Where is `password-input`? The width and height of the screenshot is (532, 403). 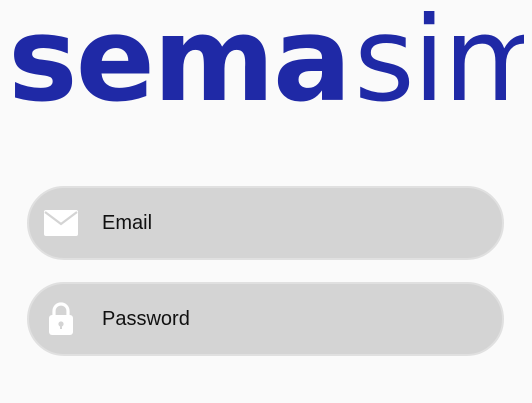 password-input is located at coordinates (302, 319).